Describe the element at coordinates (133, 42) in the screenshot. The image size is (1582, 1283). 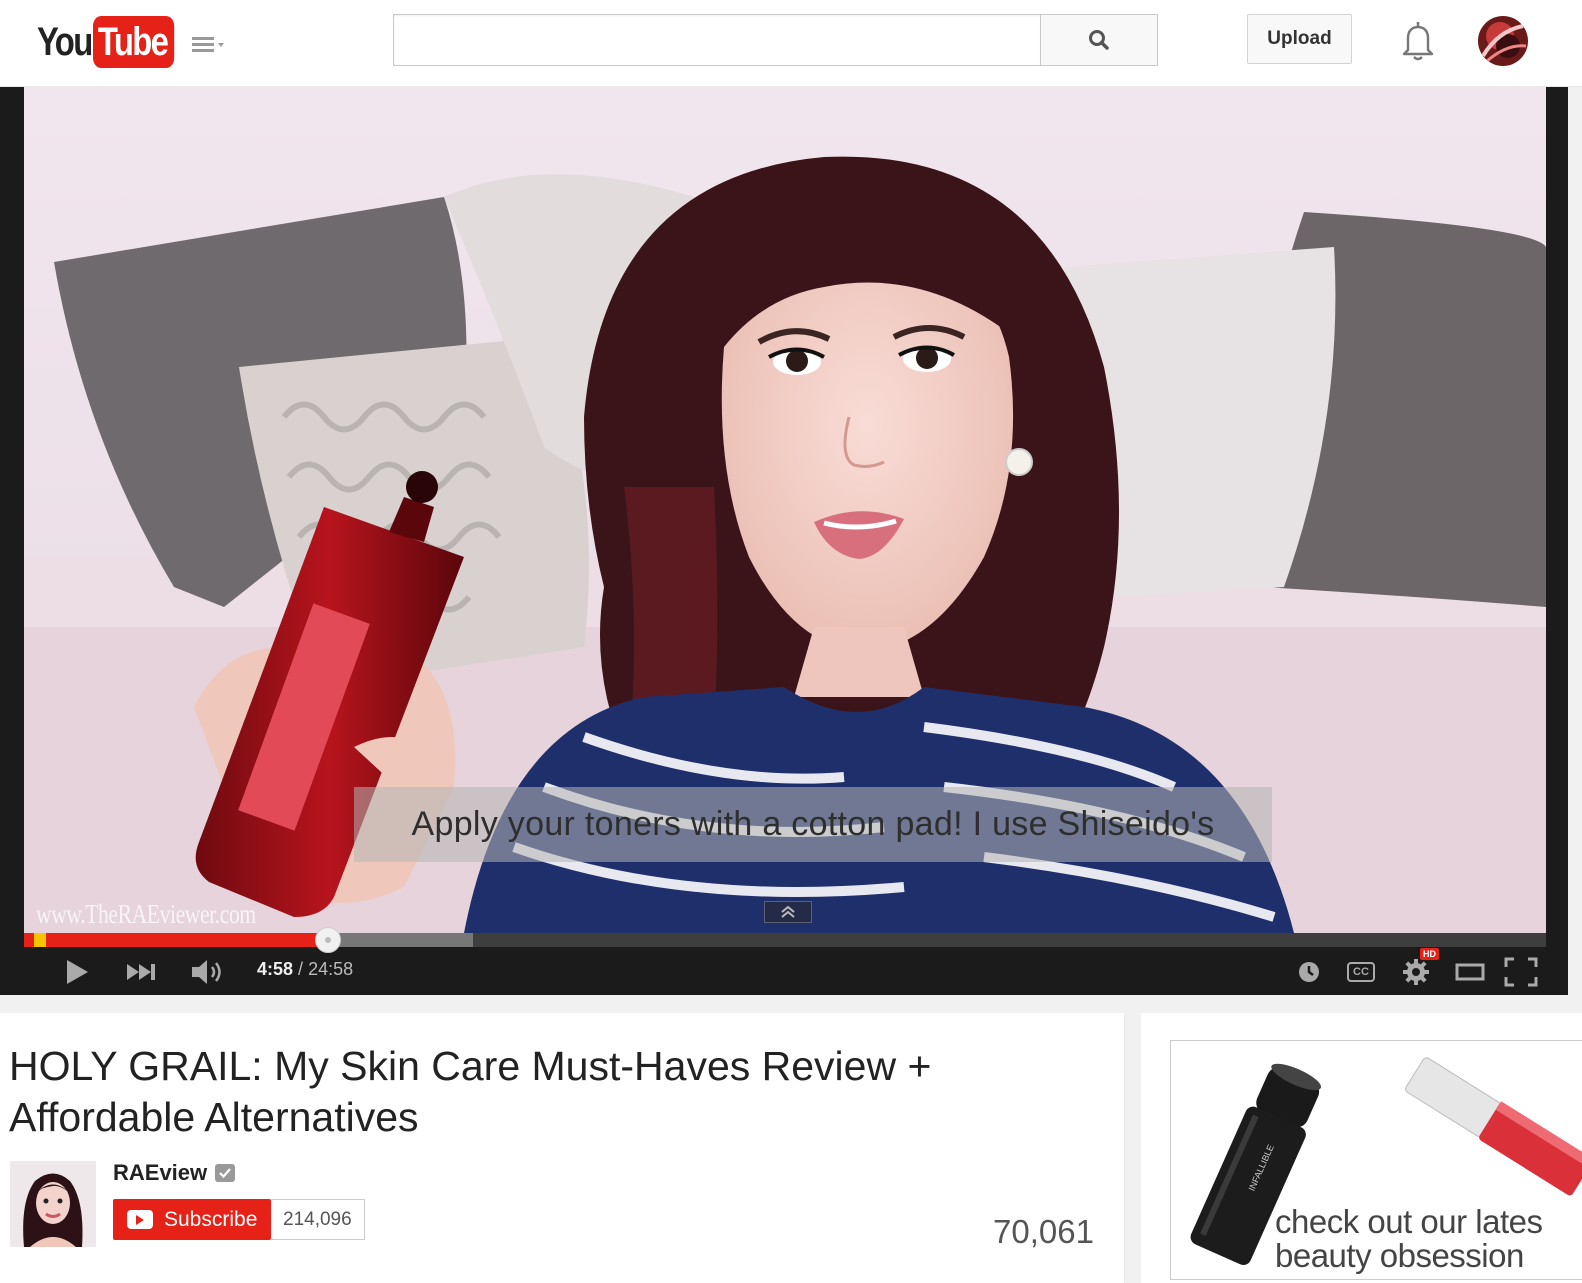
I see `logo-tube-text: Tube` at that location.